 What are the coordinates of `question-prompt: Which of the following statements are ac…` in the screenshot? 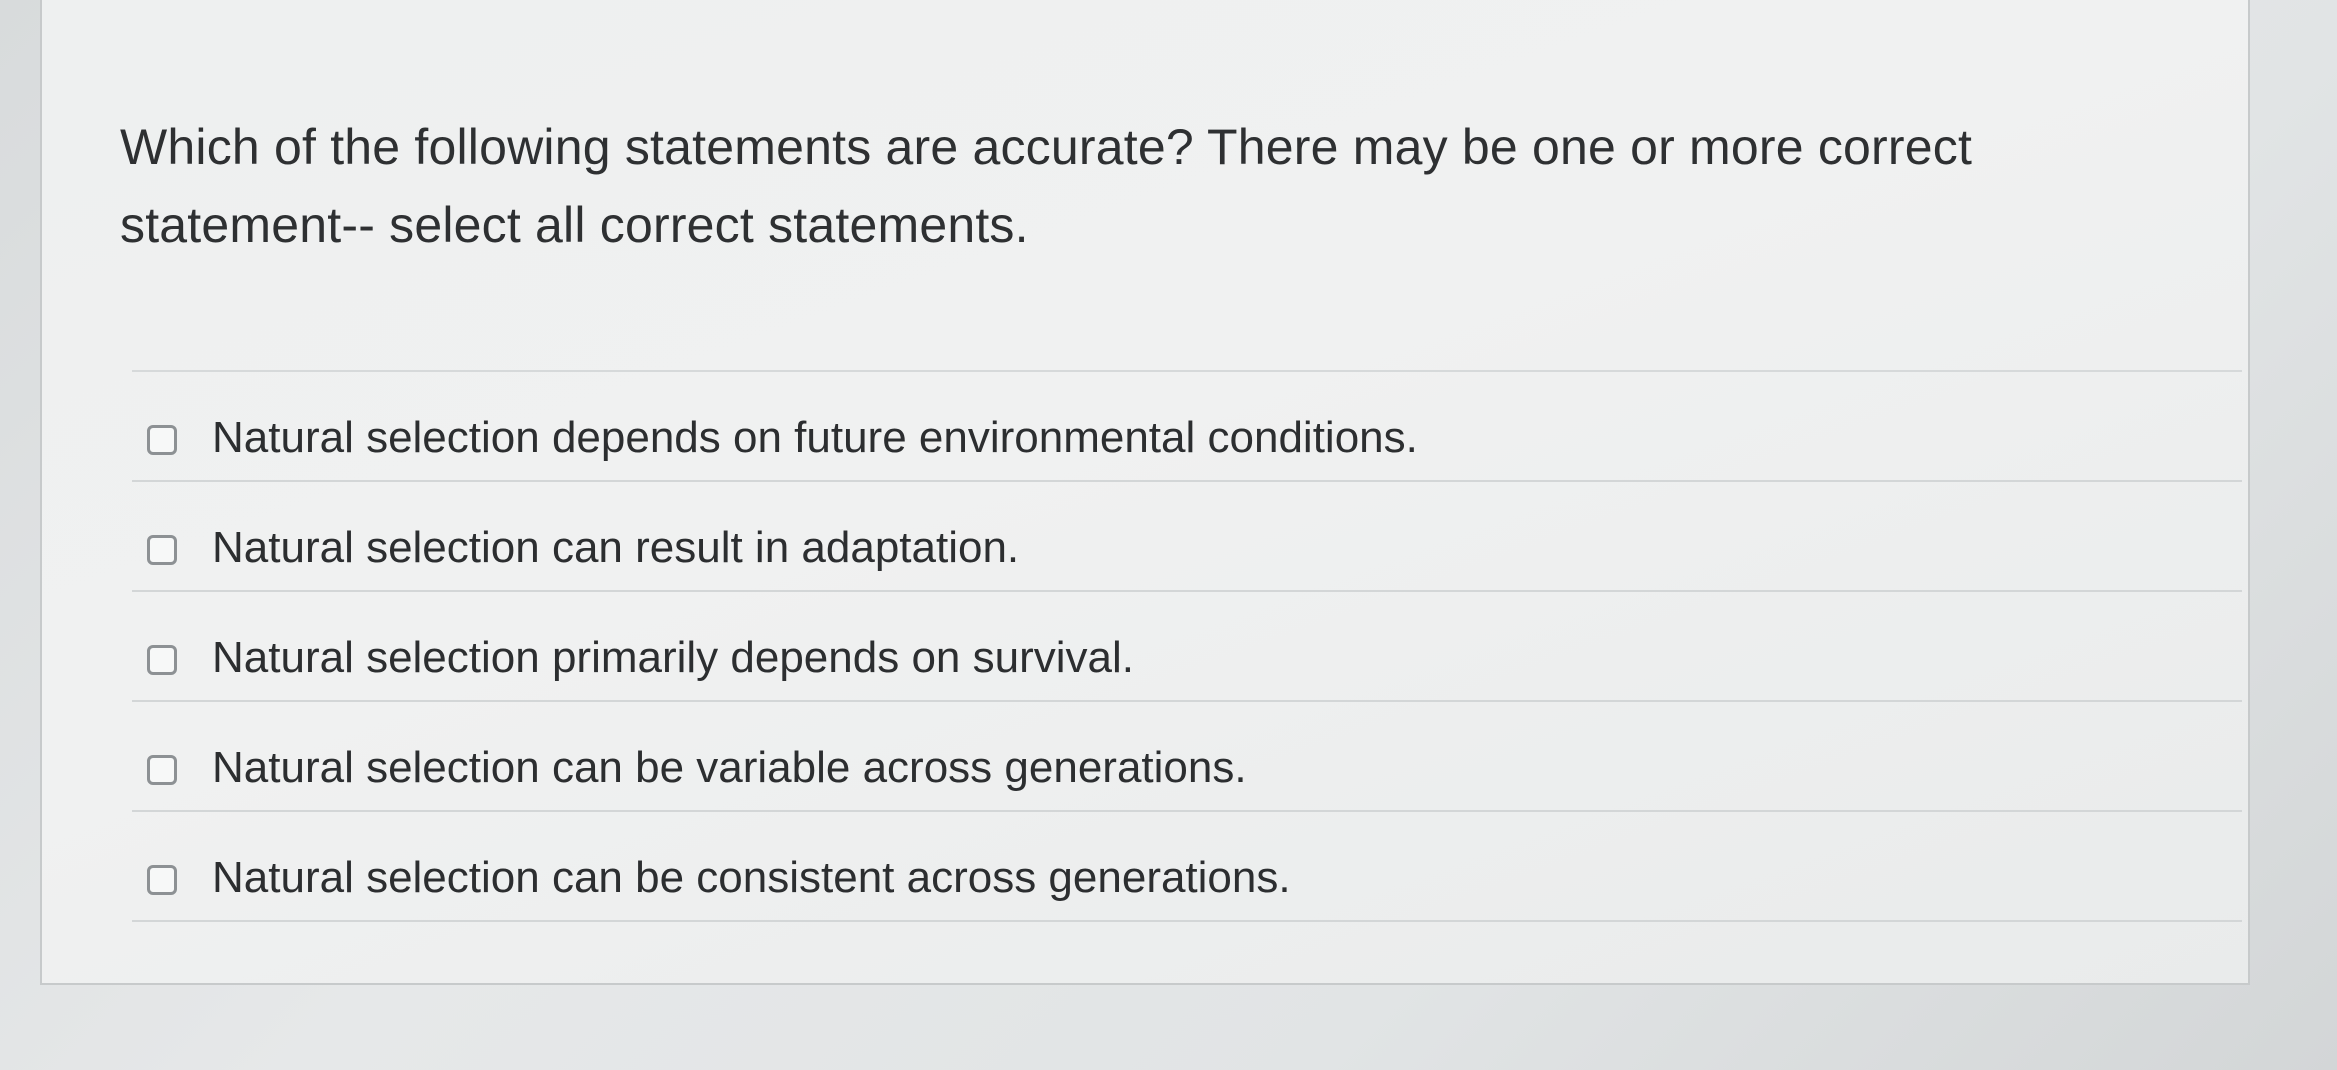 It's located at (1046, 186).